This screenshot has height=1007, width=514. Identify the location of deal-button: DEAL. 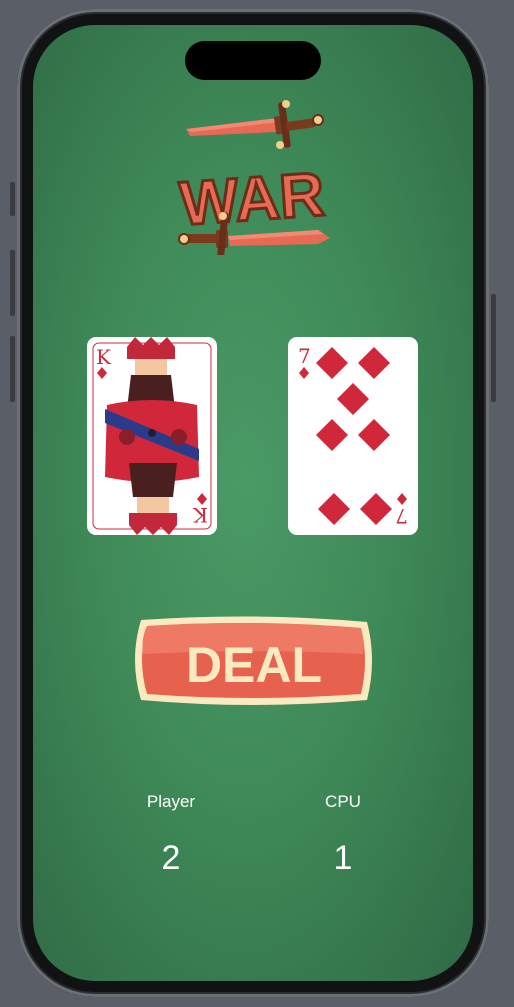
(253, 660).